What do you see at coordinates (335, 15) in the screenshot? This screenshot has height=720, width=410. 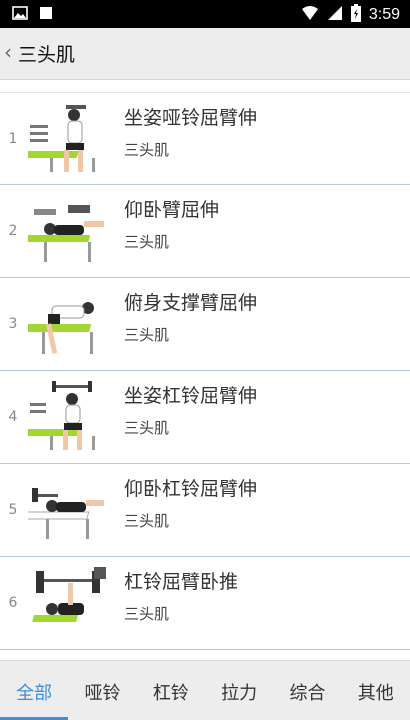 I see `signal-icon` at bounding box center [335, 15].